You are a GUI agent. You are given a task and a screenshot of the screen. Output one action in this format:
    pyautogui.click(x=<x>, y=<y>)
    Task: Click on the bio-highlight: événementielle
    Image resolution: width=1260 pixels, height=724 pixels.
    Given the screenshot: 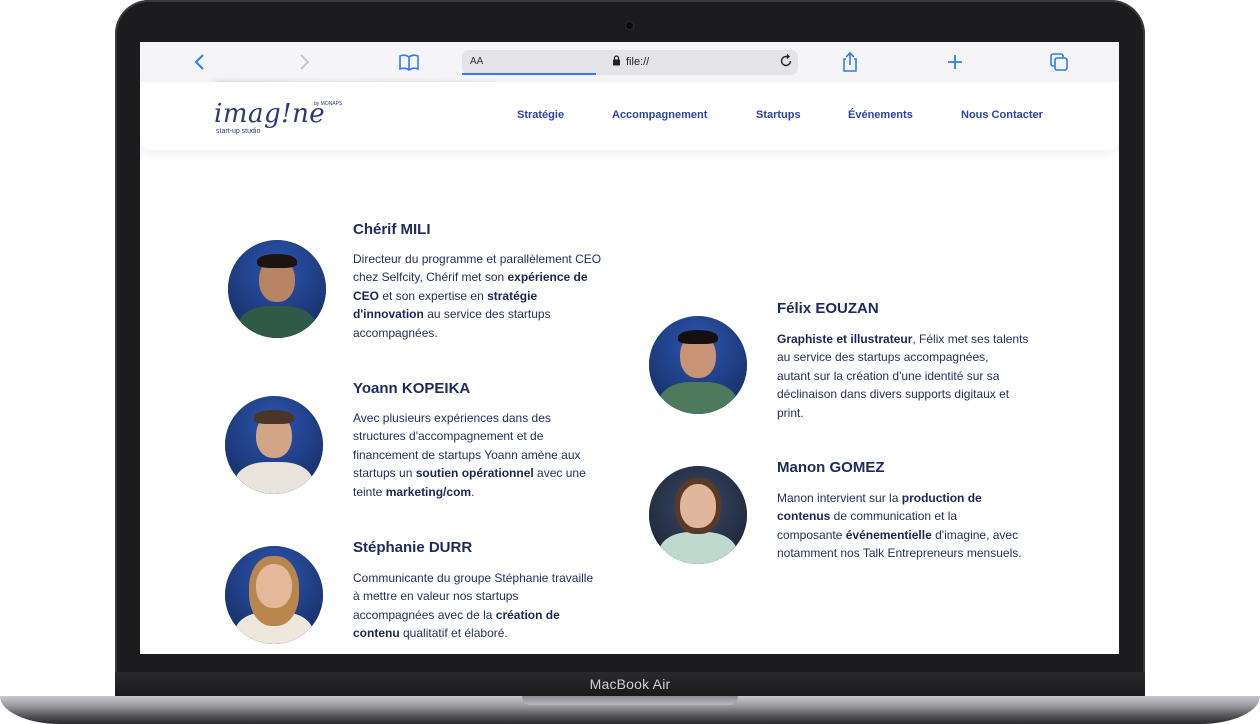 What is the action you would take?
    pyautogui.click(x=888, y=534)
    